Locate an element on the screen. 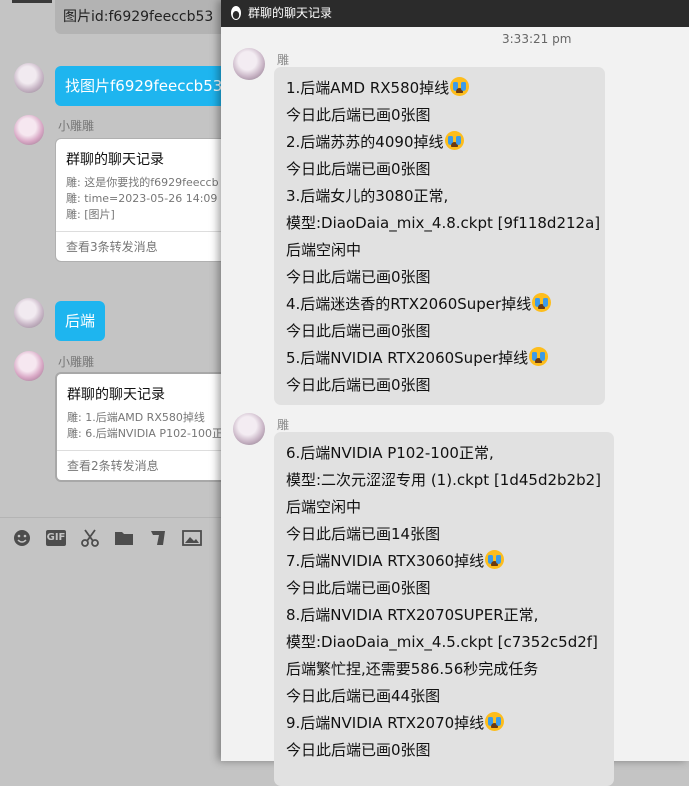 Image resolution: width=689 pixels, height=786 pixels. image-id-bubble: 图片id:f6929feeccb53 is located at coordinates (138, 17).